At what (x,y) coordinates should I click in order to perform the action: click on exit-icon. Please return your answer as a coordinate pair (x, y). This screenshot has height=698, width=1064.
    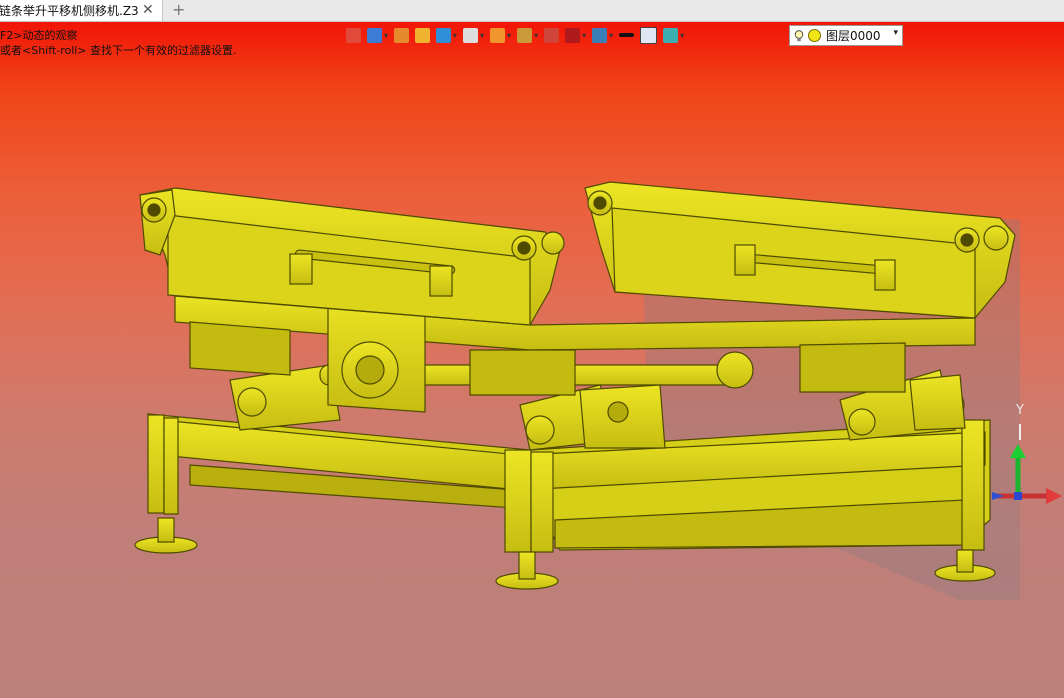
    Looking at the image, I should click on (353, 35).